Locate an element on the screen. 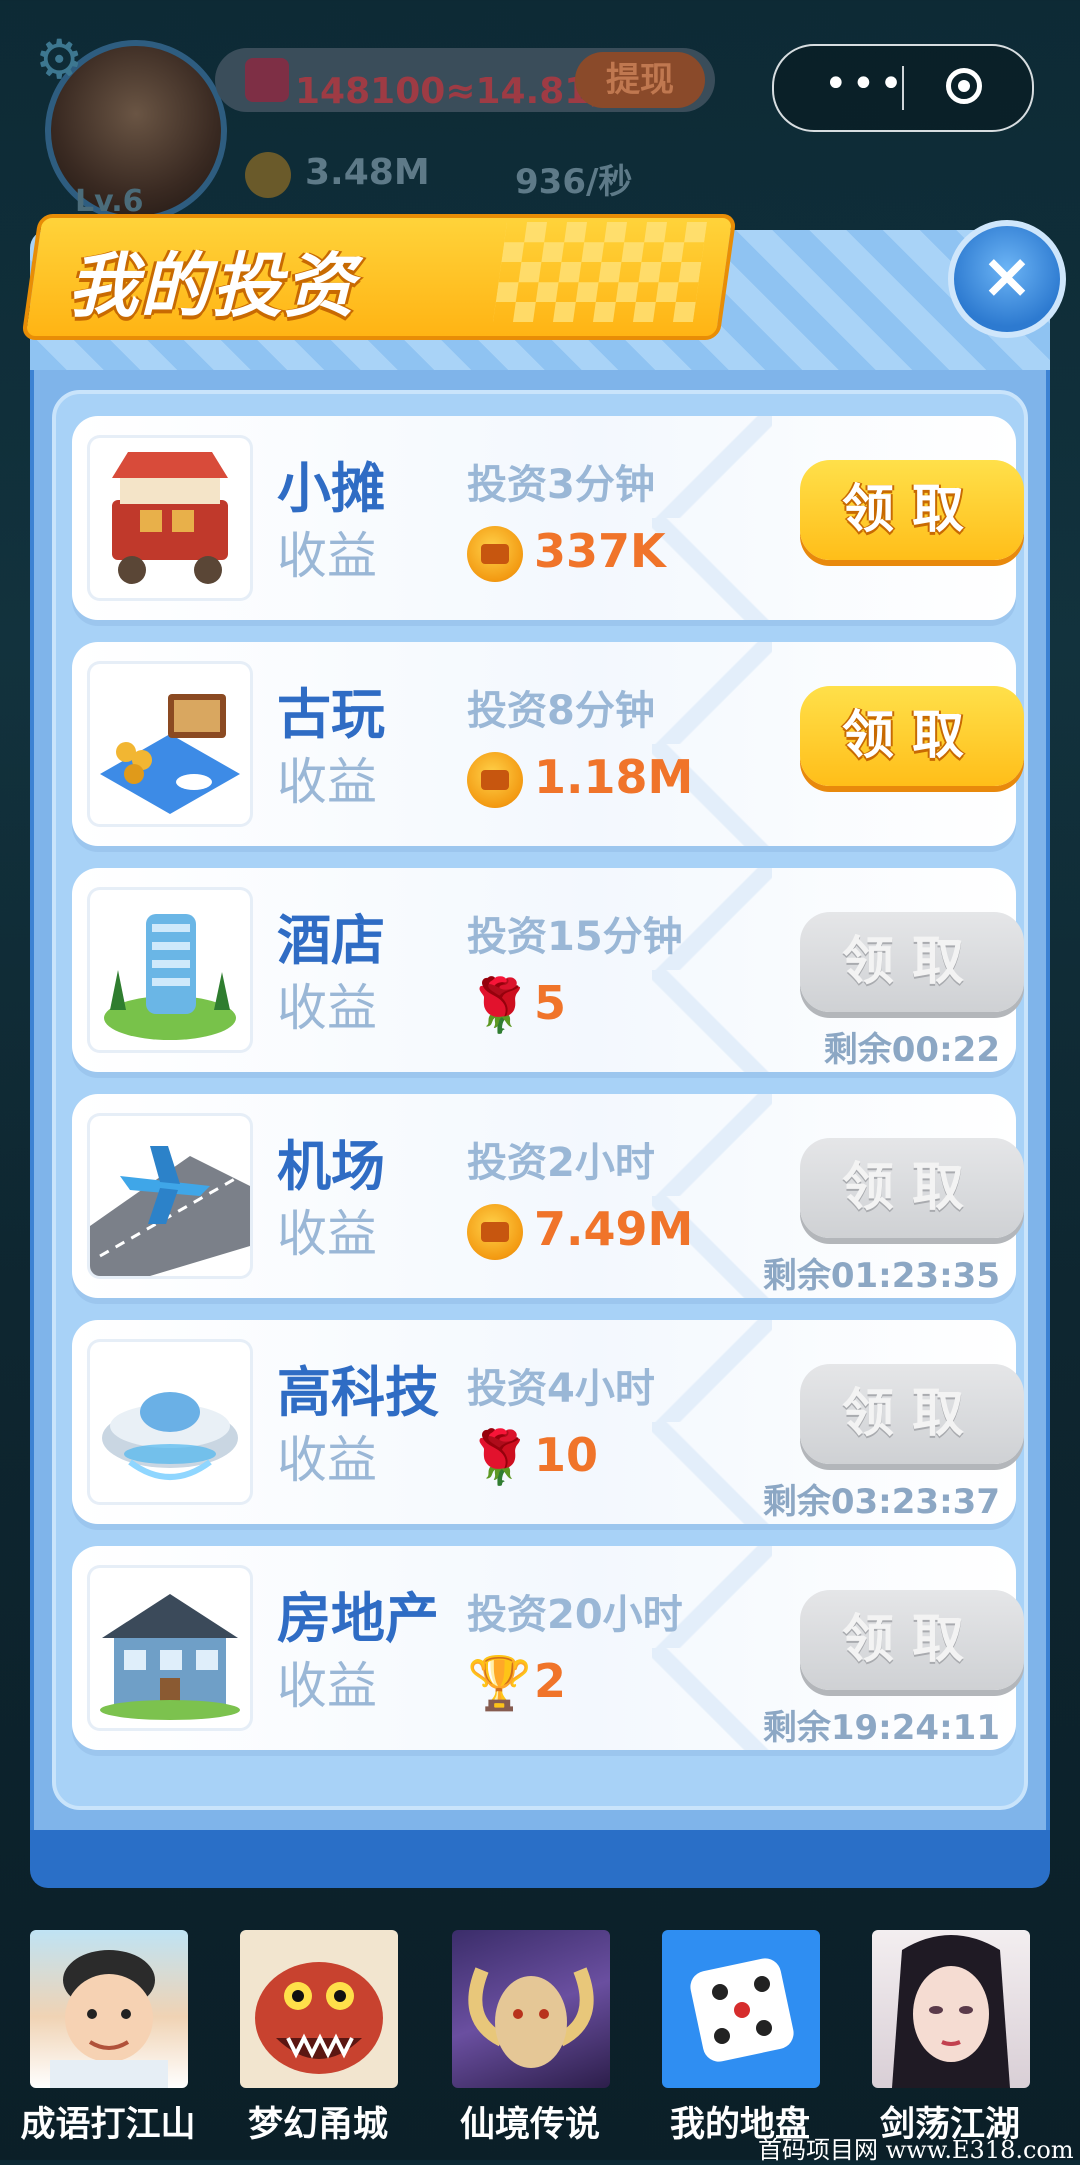  recommended-games: 成语打江山 梦幻甬城 仙境传说 我的地盘 剑荡江湖 is located at coordinates (540, 2035).